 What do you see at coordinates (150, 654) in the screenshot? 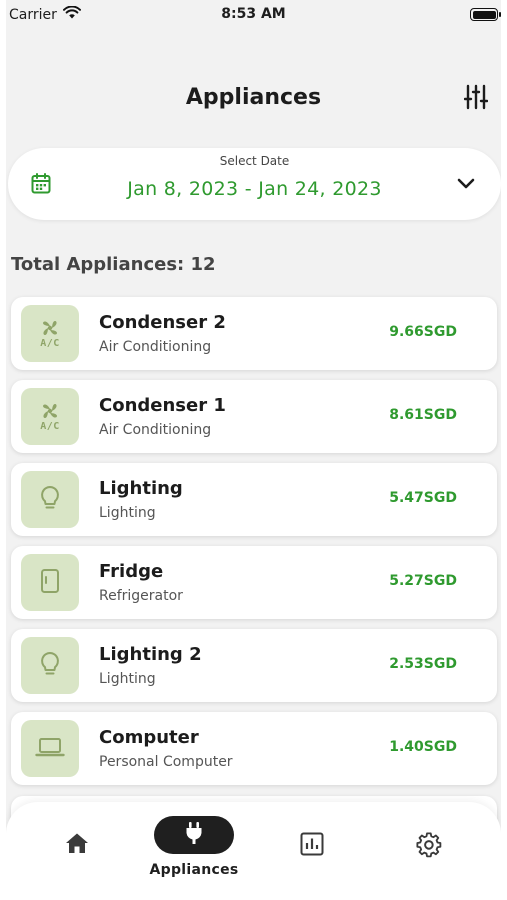
I see `appliance-name: Lighting 2` at bounding box center [150, 654].